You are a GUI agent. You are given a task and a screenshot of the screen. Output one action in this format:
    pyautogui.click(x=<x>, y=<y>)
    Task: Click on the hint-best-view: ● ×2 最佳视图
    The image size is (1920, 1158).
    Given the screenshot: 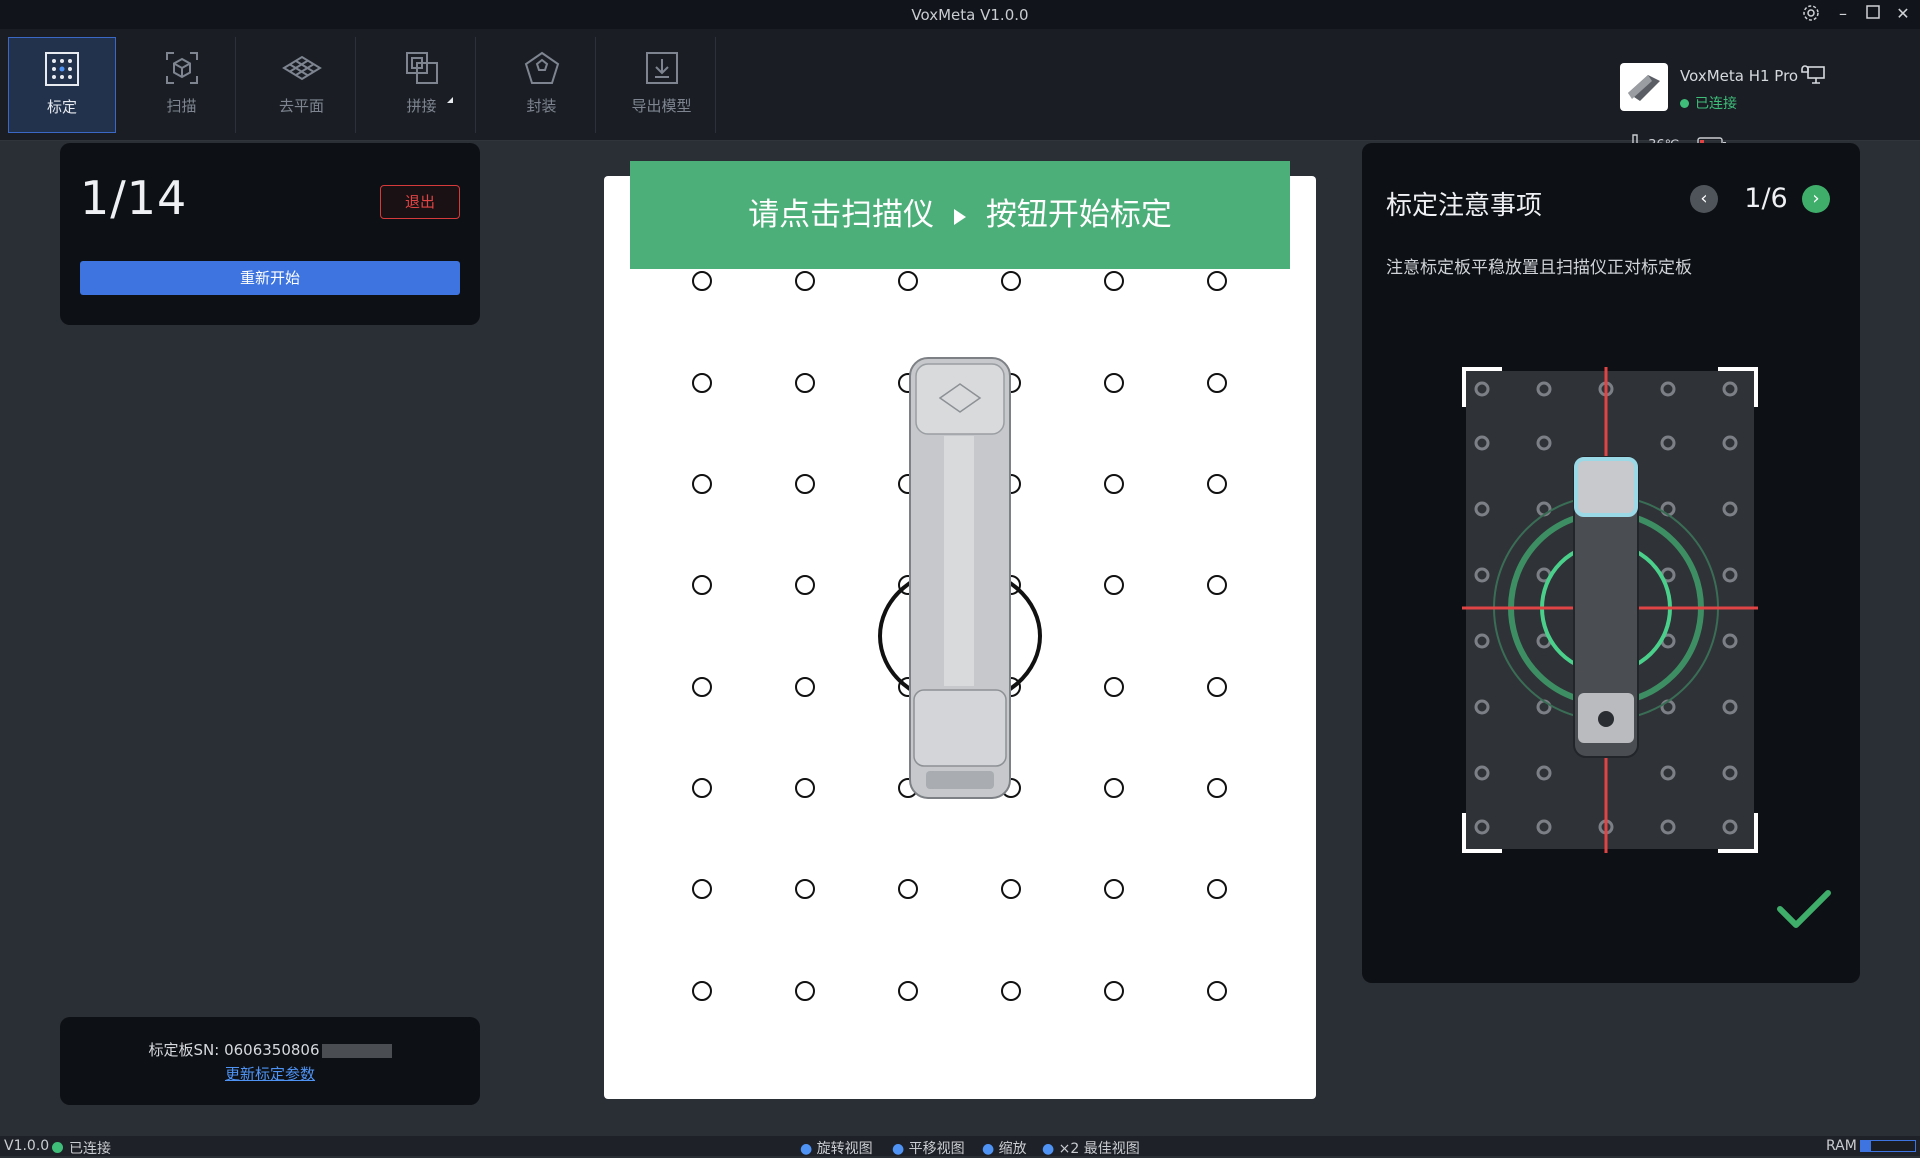 What is the action you would take?
    pyautogui.click(x=1091, y=1149)
    